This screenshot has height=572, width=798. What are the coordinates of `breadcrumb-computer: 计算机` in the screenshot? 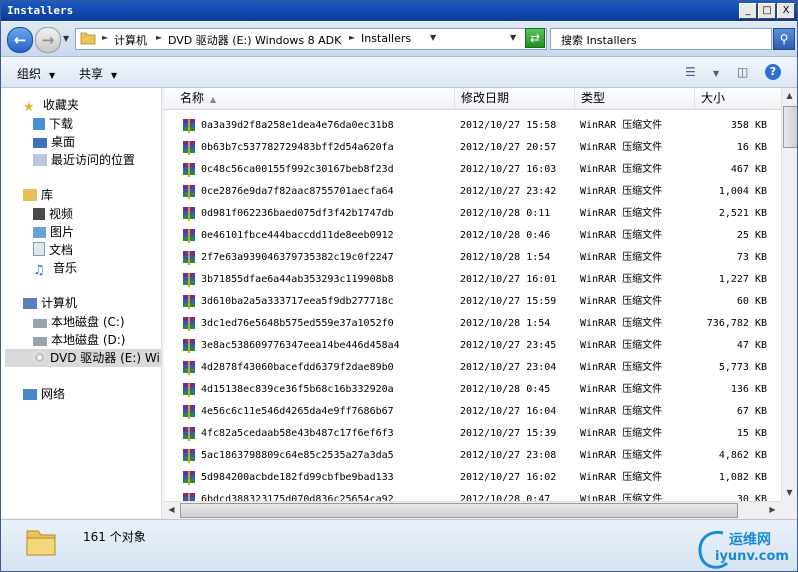 It's located at (130, 40).